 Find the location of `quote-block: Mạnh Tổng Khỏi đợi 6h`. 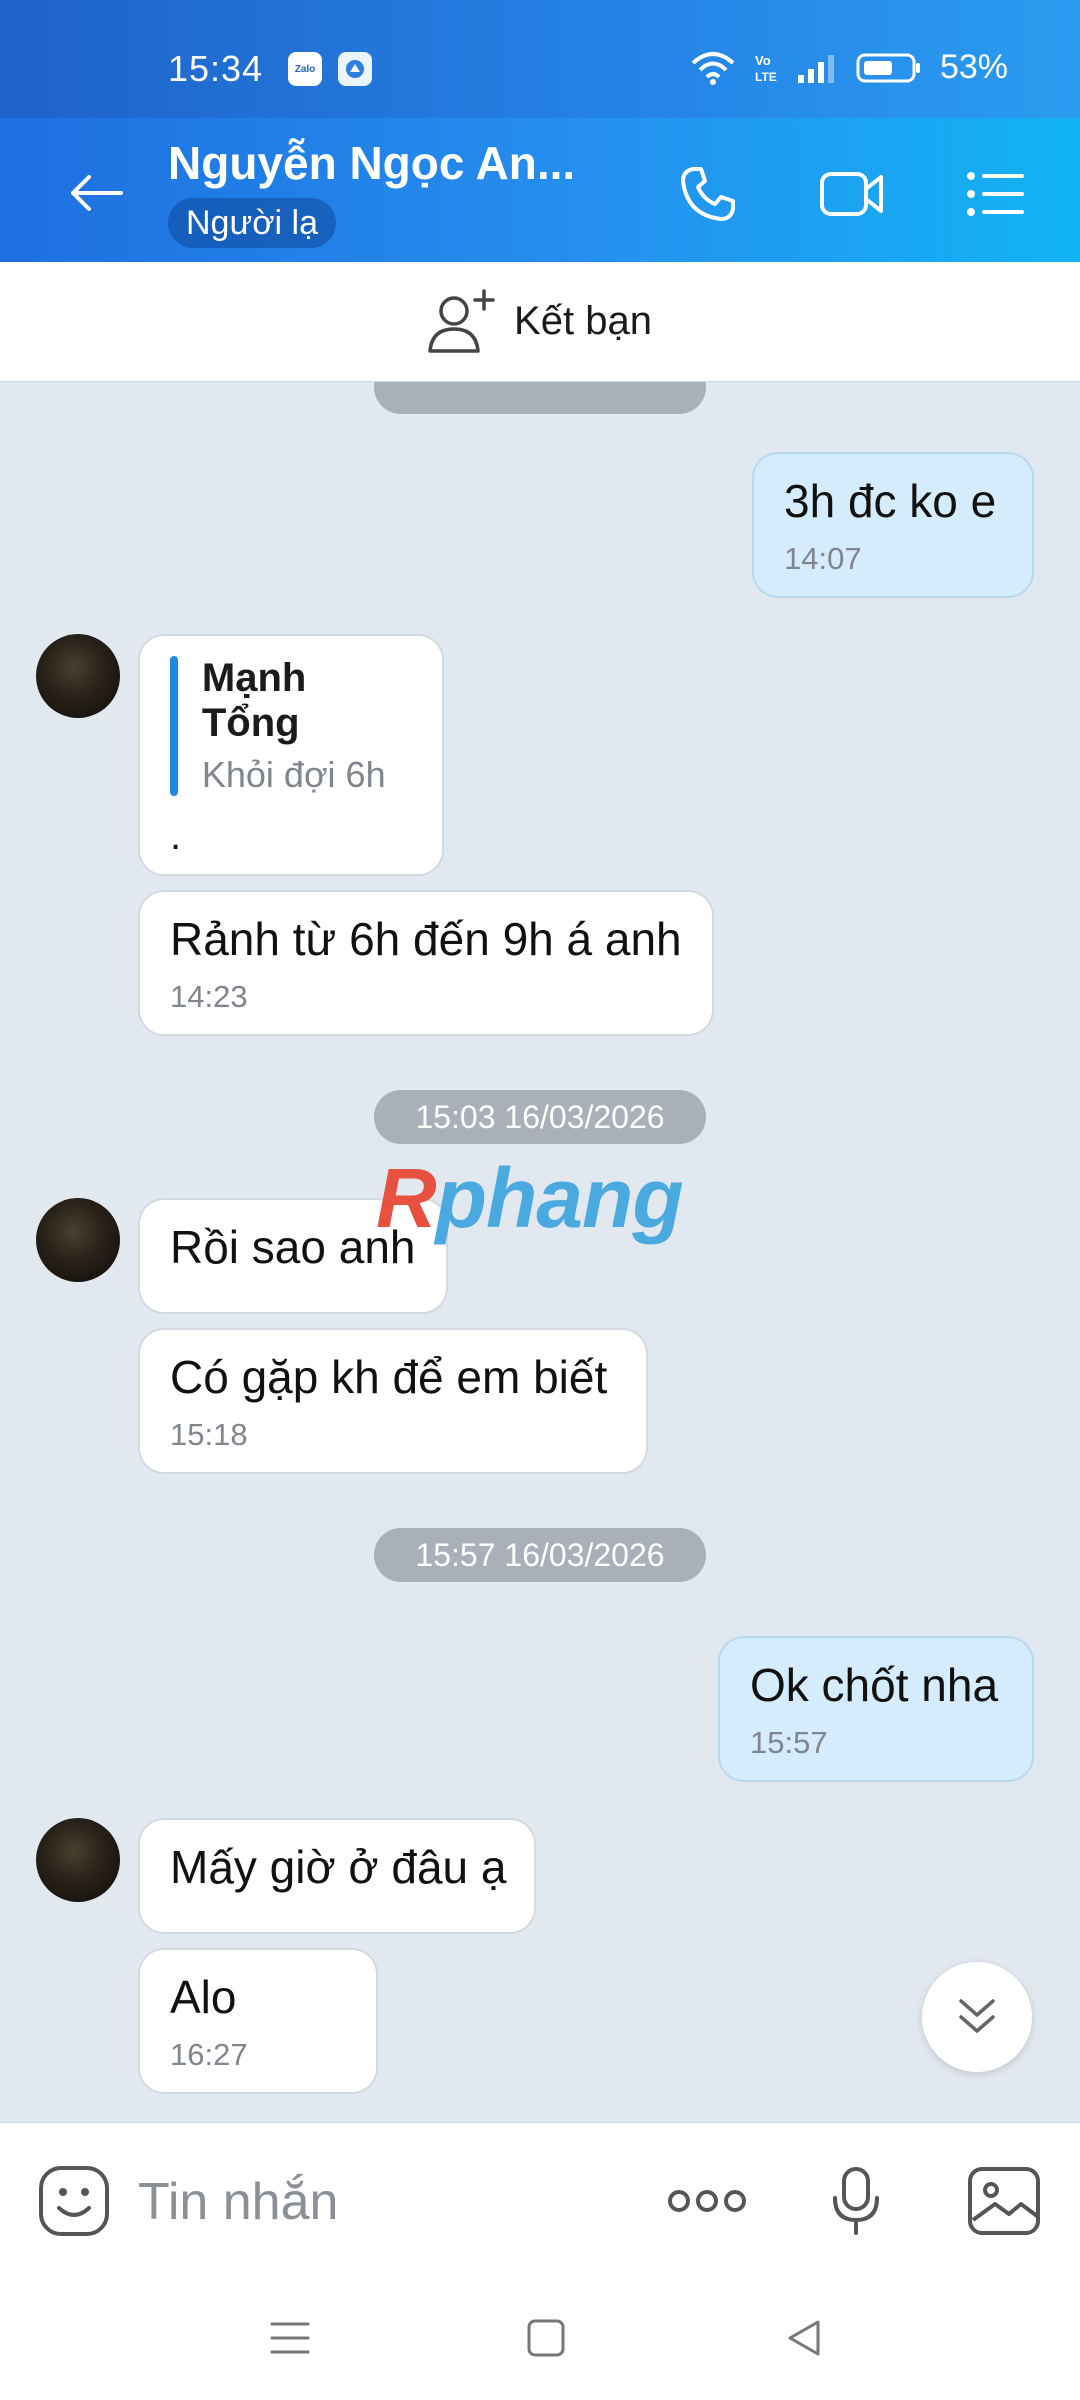

quote-block: Mạnh Tổng Khỏi đợi 6h is located at coordinates (291, 726).